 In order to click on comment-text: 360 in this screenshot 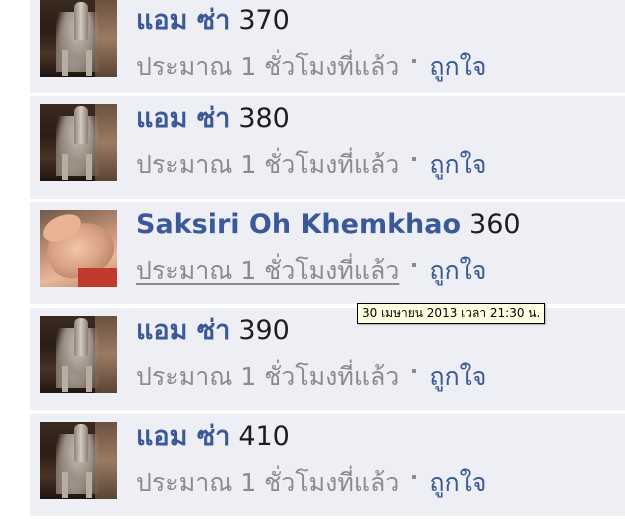, I will do `click(495, 224)`.